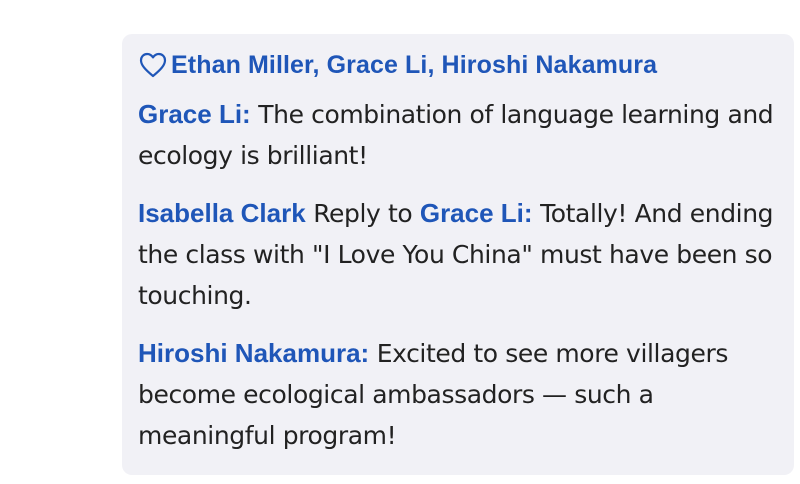 The image size is (800, 484). I want to click on comment-author: Hiroshi Nakamura:, so click(253, 353).